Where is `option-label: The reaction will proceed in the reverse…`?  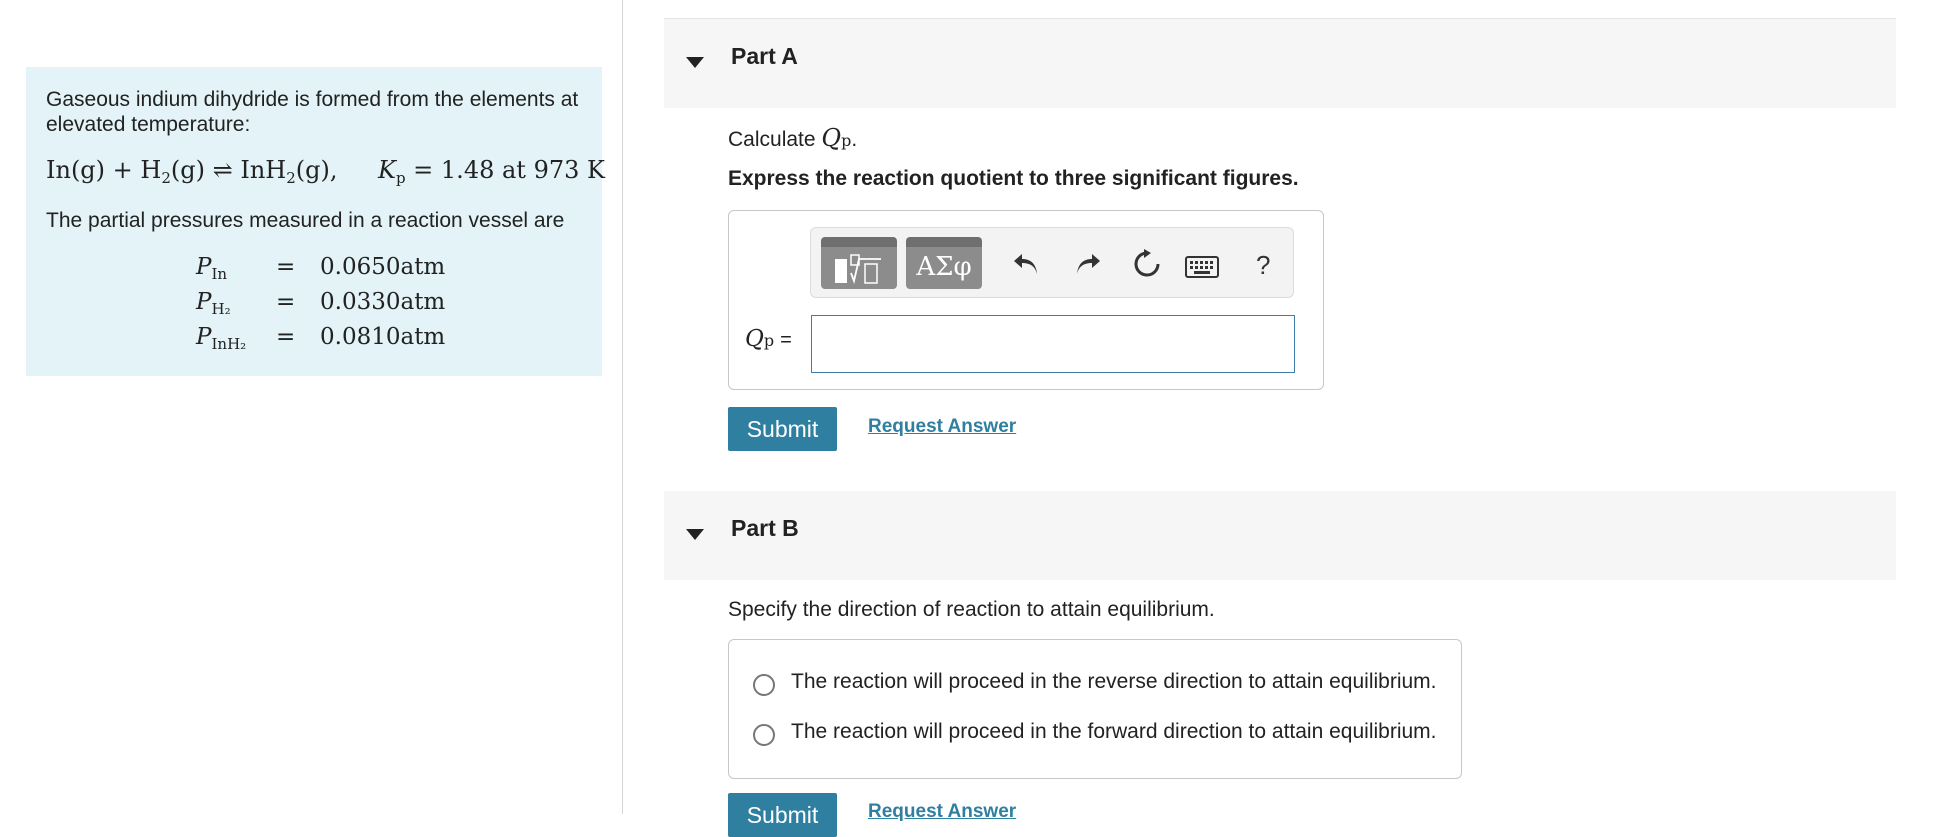
option-label: The reaction will proceed in the reverse… is located at coordinates (1114, 681).